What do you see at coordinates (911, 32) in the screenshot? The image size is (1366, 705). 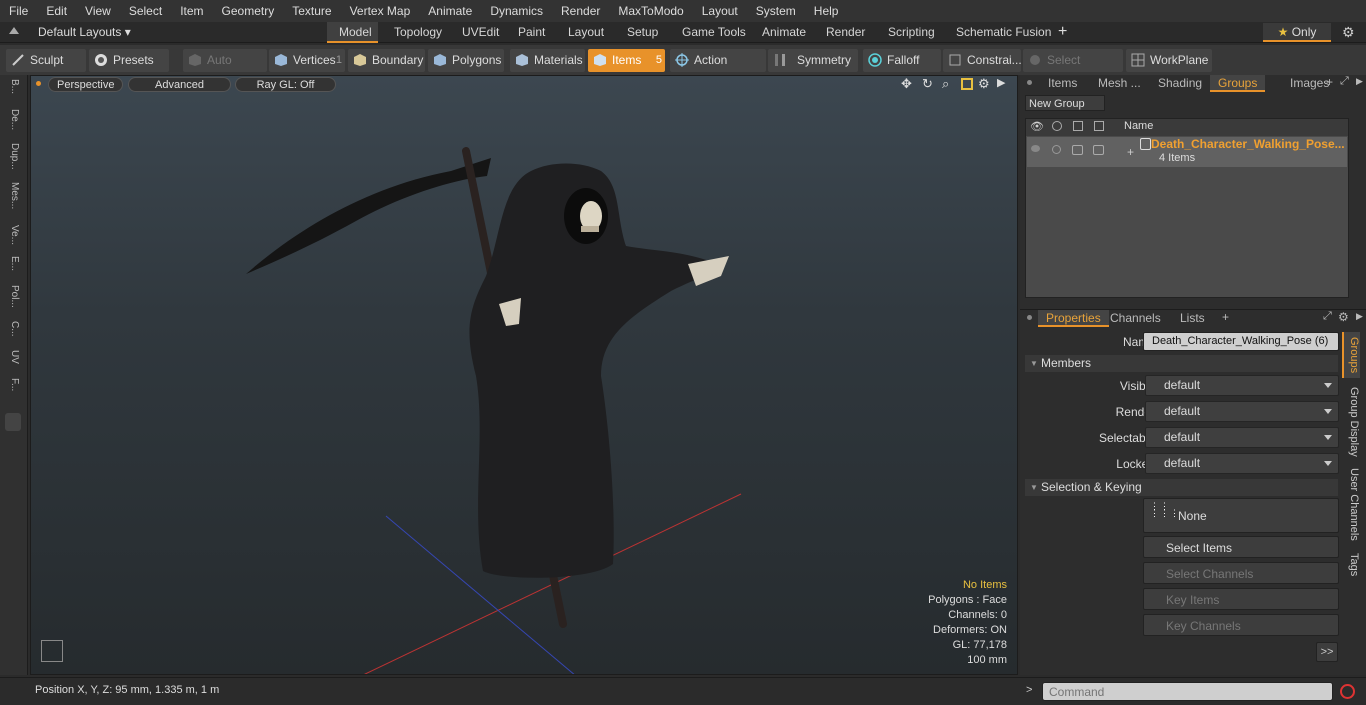 I see `tab-scripting: Scripting` at bounding box center [911, 32].